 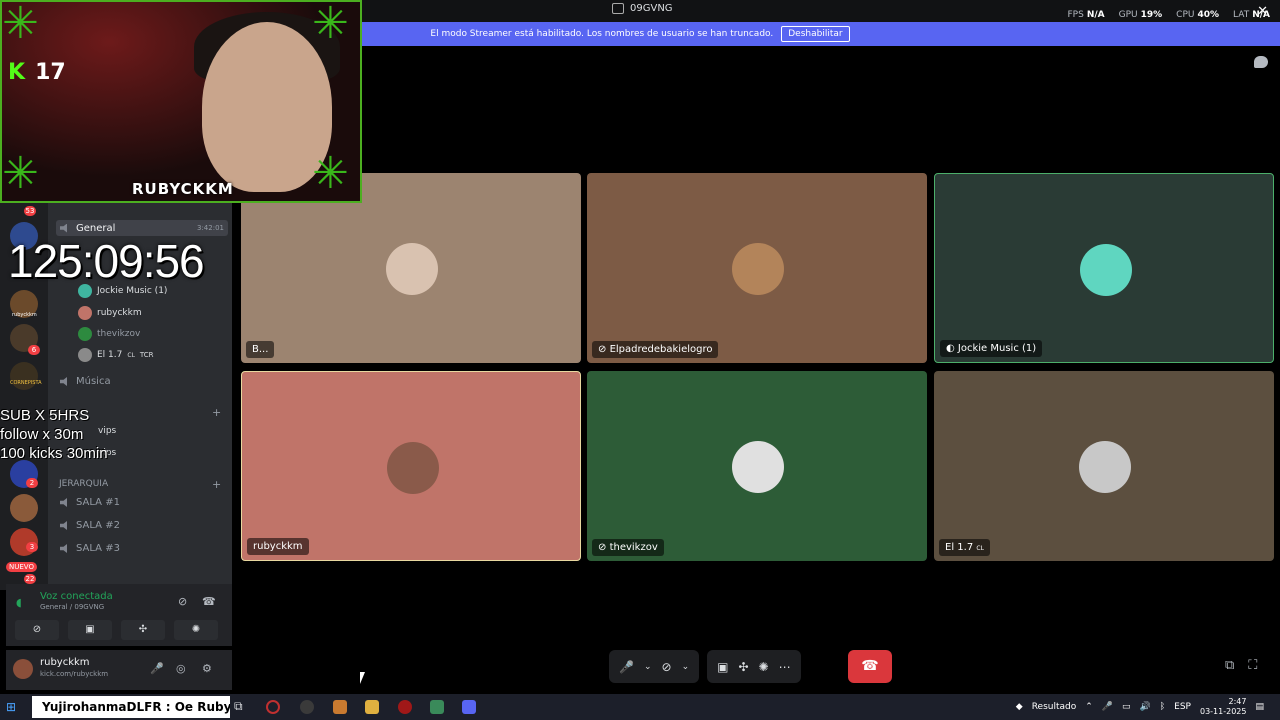 I want to click on app-icon-editor, so click(x=340, y=707).